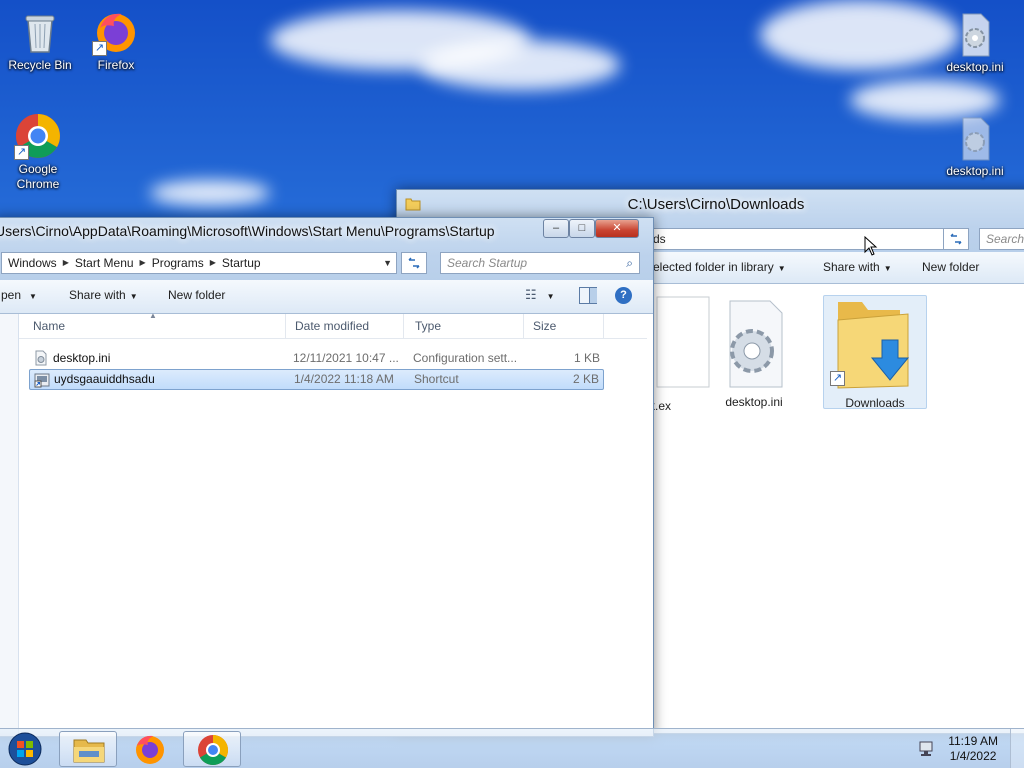 The width and height of the screenshot is (1024, 768). I want to click on firefox-icon, so click(150, 749).